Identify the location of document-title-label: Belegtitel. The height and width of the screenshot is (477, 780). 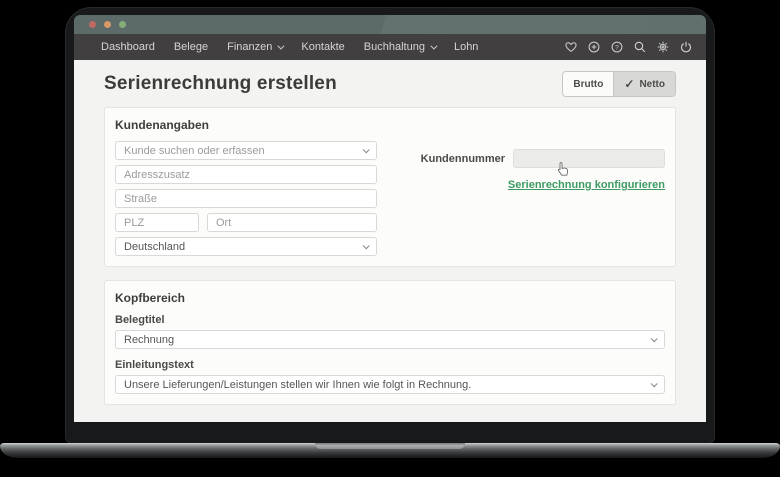
(140, 320).